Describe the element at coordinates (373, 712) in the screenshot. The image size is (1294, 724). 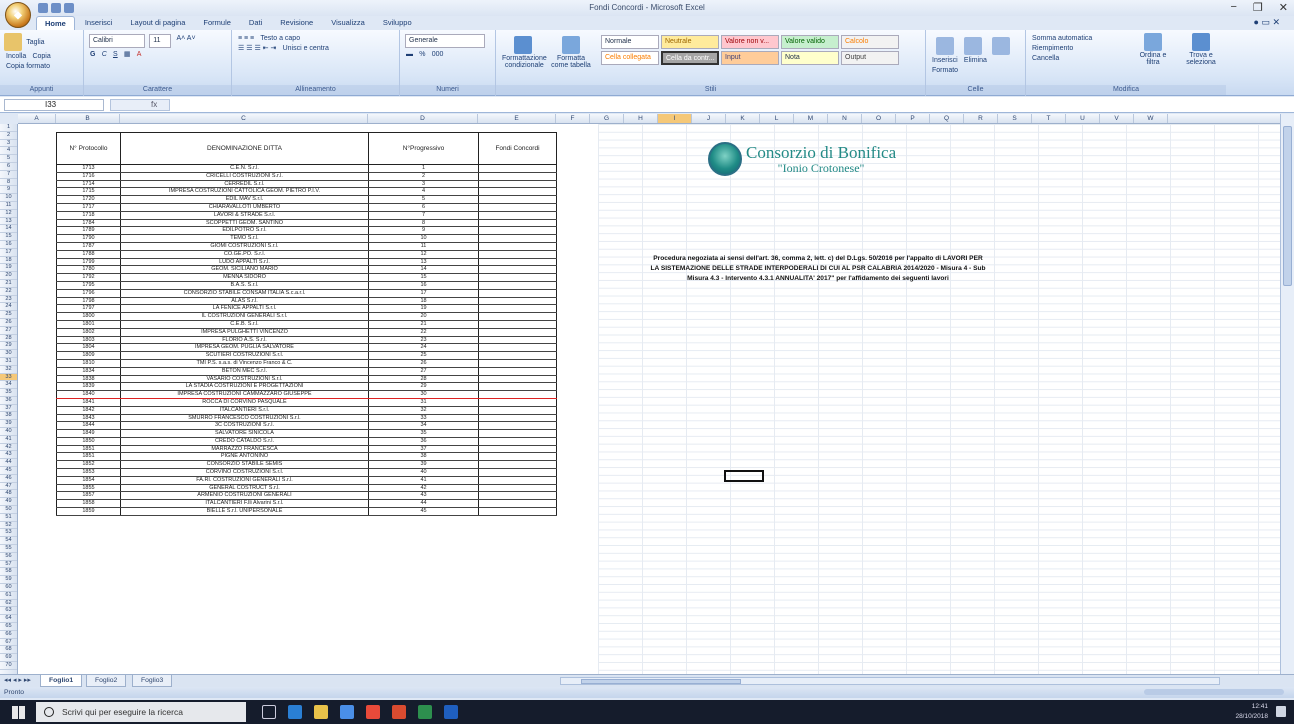
I see `chrome-icon` at that location.